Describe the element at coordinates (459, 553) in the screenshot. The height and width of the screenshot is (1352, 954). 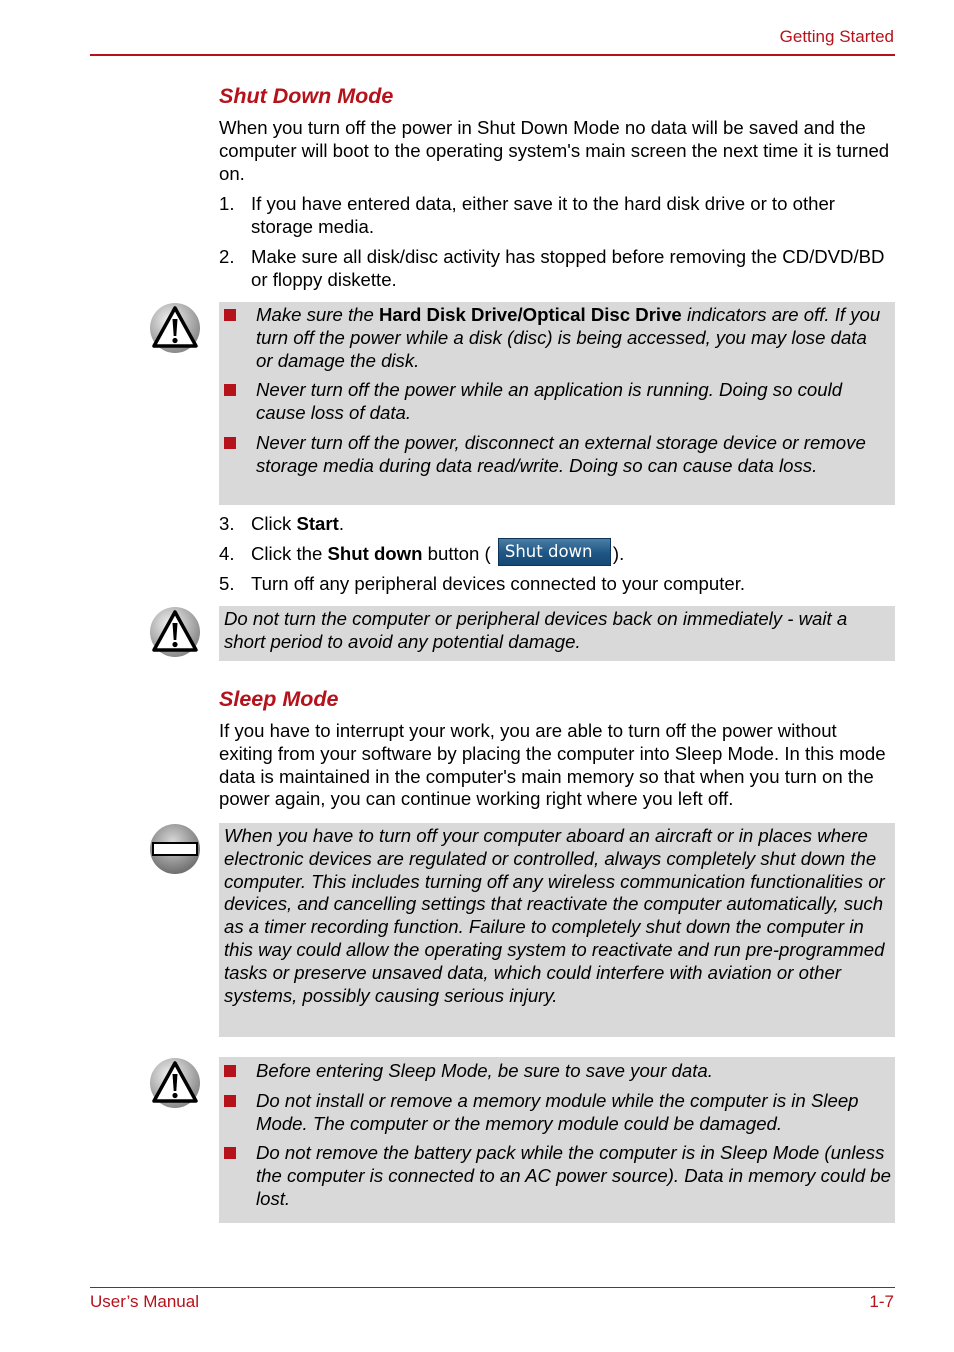
I see `step-text: button (` at that location.